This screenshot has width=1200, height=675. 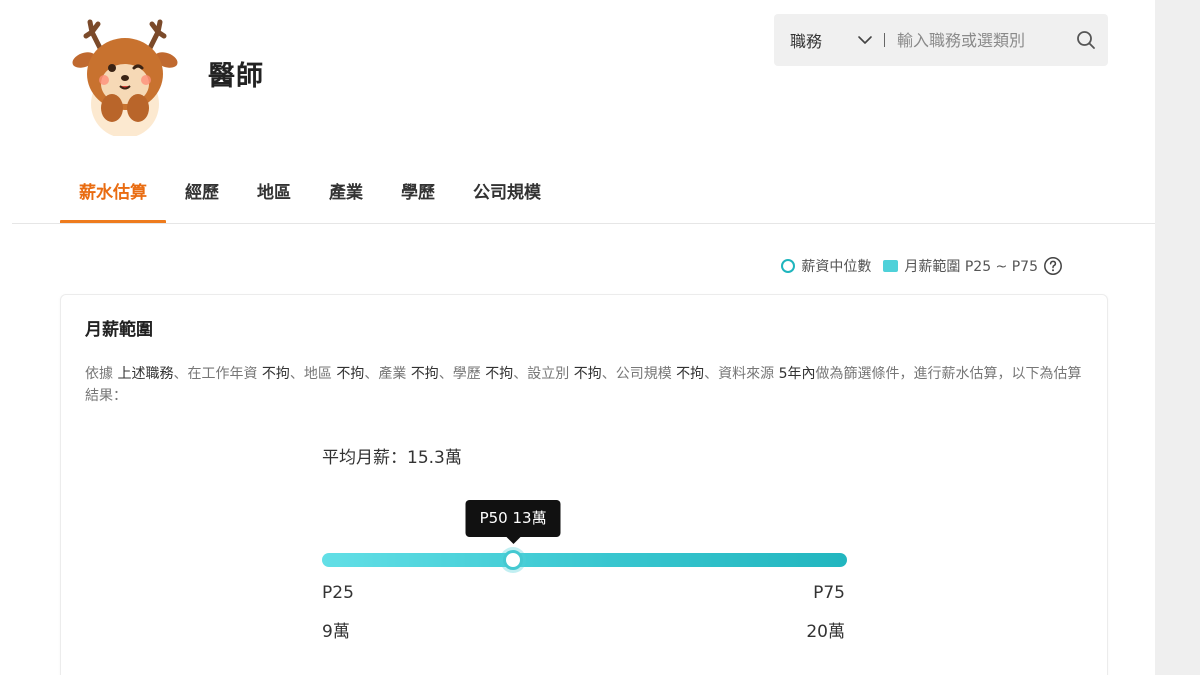 I want to click on job-search-box: 職務, so click(x=941, y=40).